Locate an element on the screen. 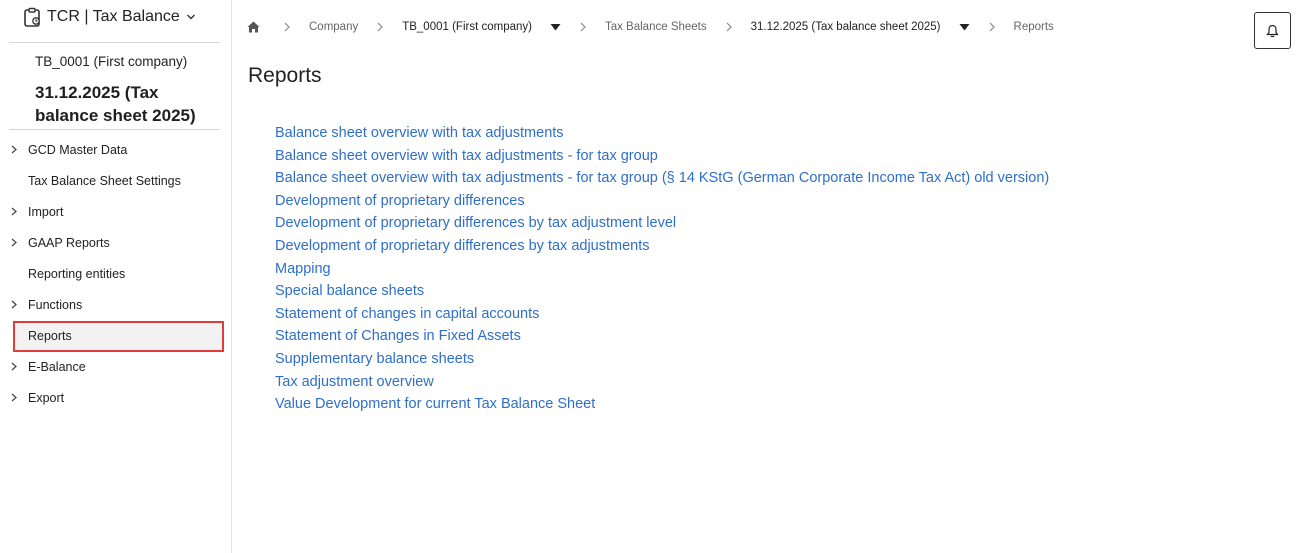 This screenshot has width=1299, height=553. sidebar-item-import: Import is located at coordinates (115, 211).